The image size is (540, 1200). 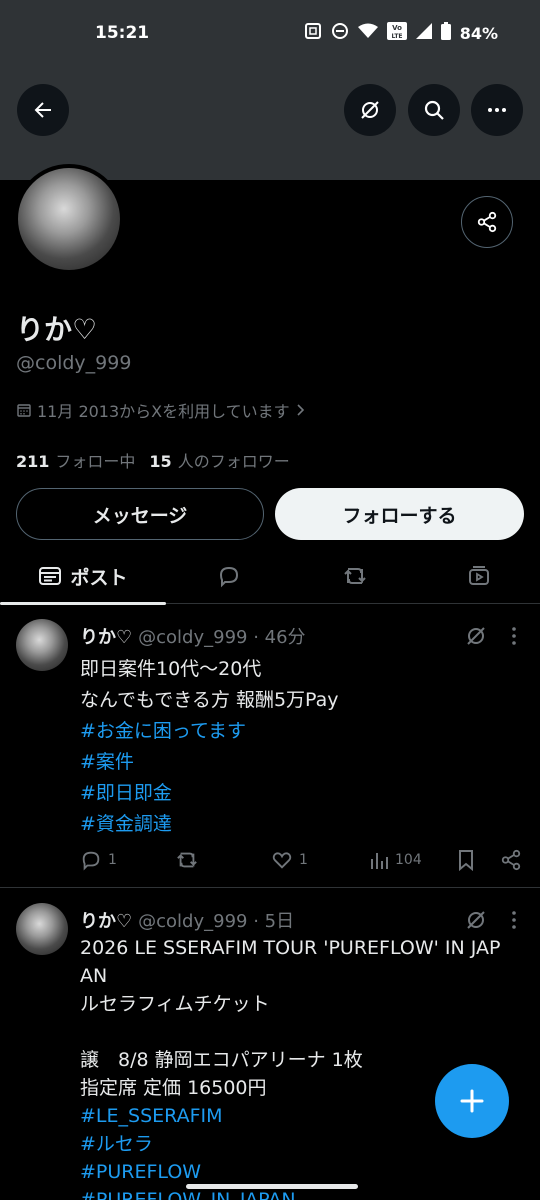 I want to click on repost-button, so click(x=190, y=860).